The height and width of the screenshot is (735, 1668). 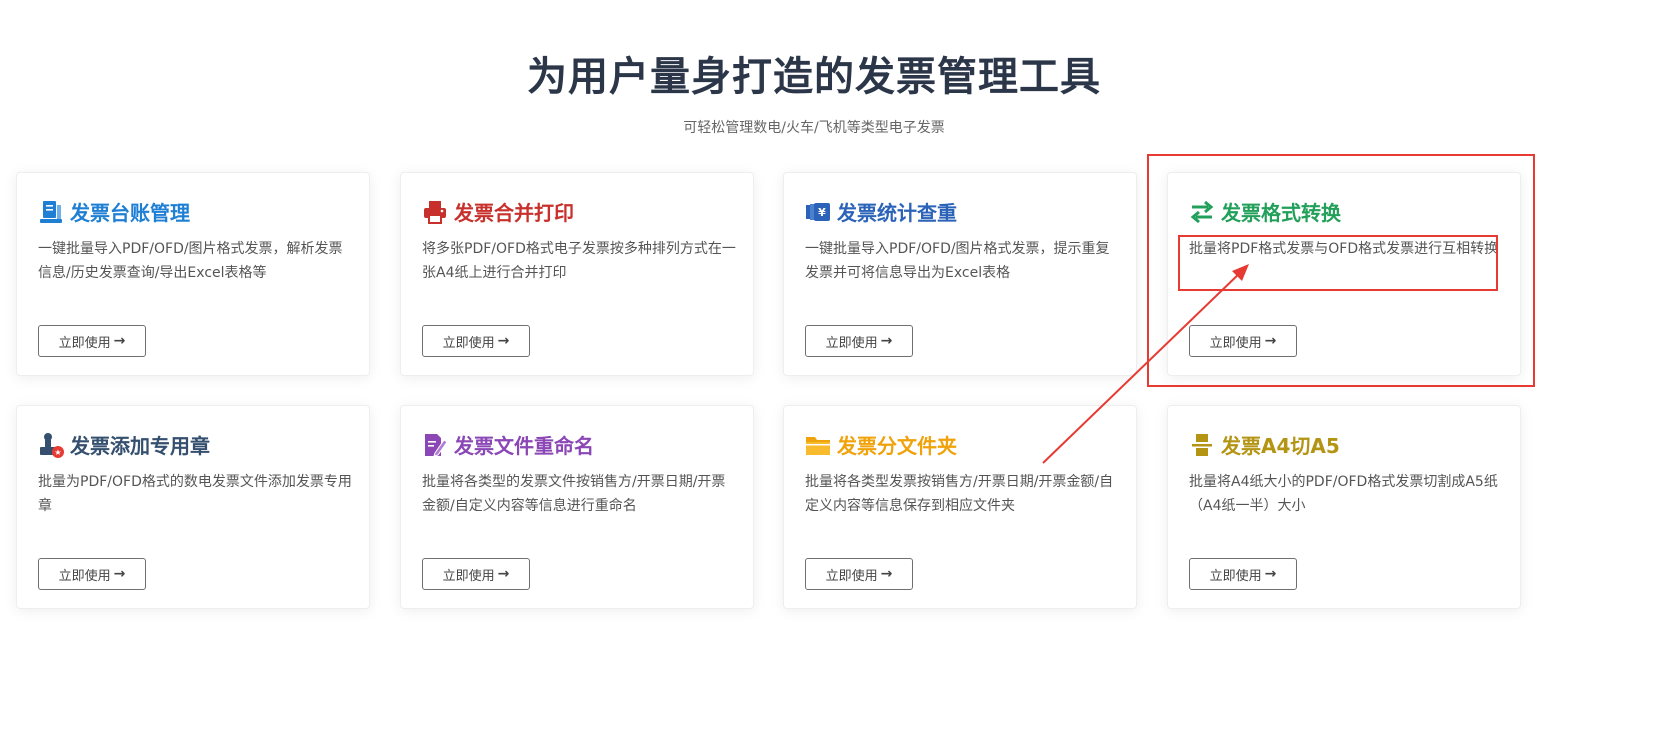 I want to click on card-title: 发票文件重命名, so click(x=524, y=446).